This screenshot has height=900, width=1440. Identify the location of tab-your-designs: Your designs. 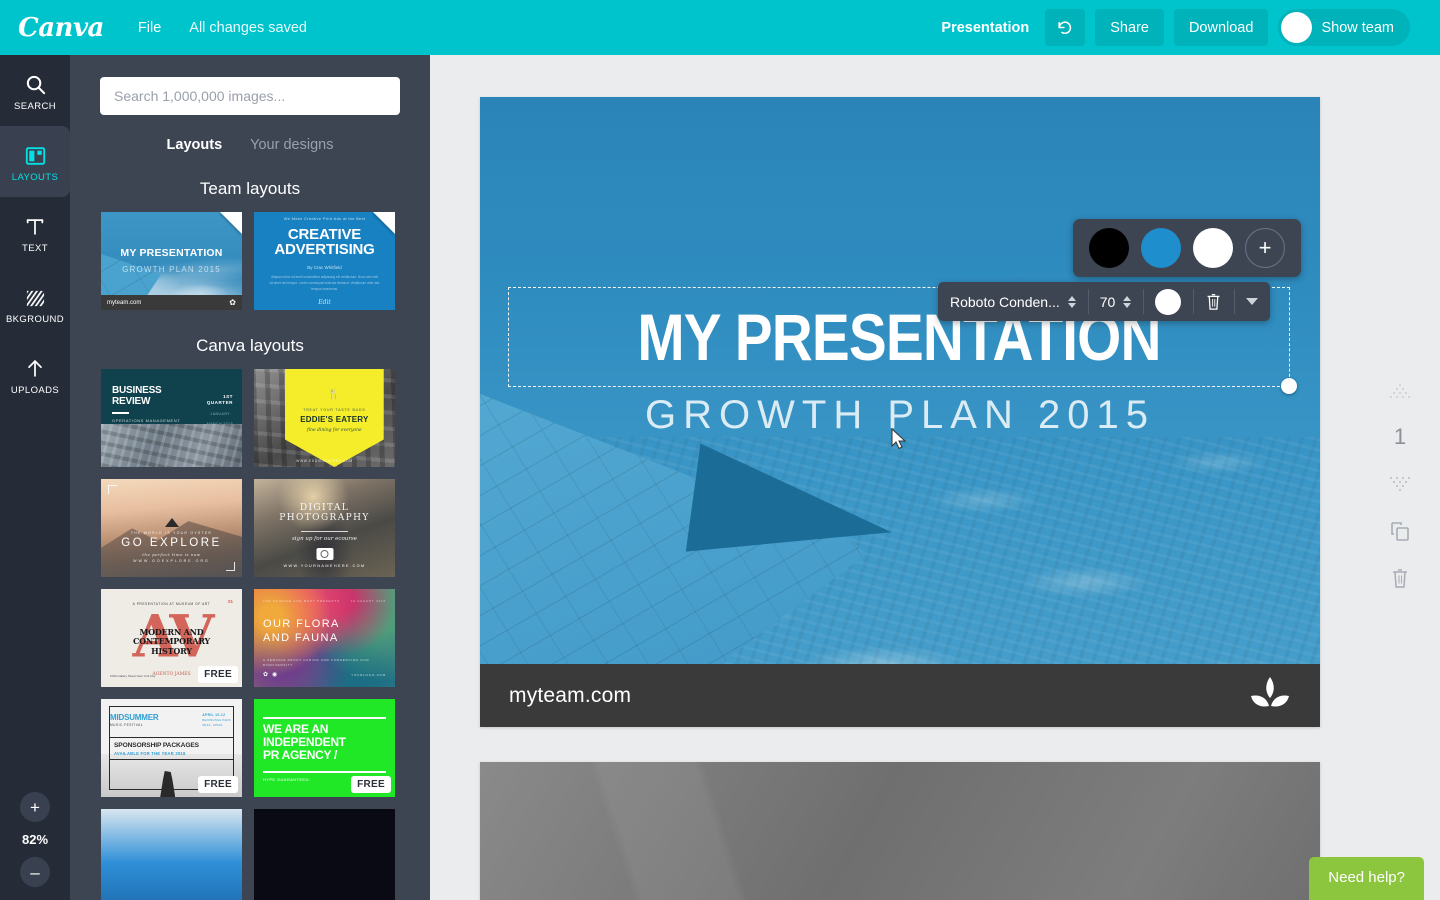
(291, 145).